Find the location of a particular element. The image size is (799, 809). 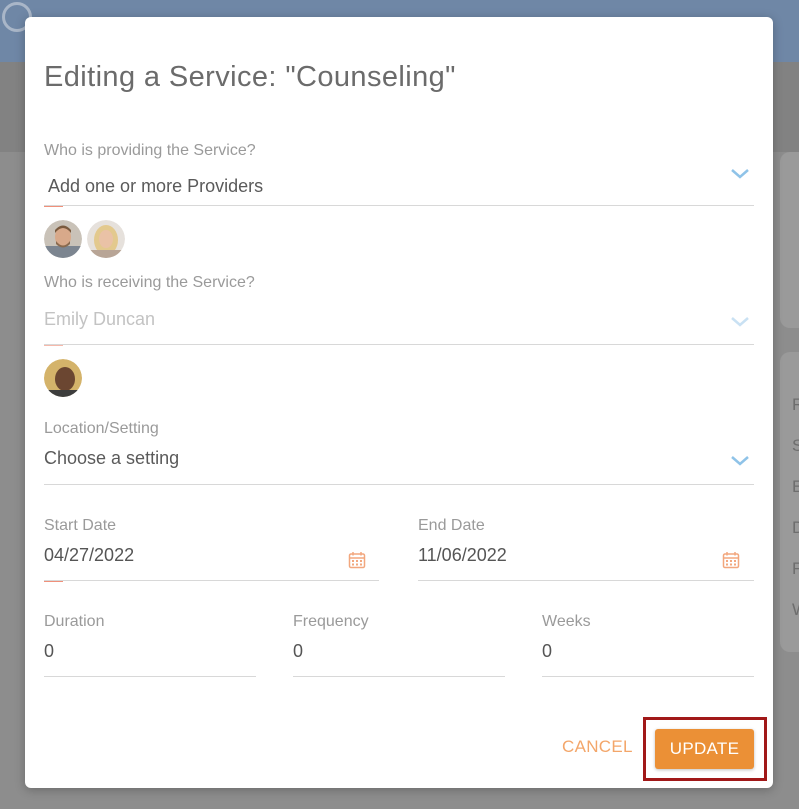

background-text: E is located at coordinates (795, 486).